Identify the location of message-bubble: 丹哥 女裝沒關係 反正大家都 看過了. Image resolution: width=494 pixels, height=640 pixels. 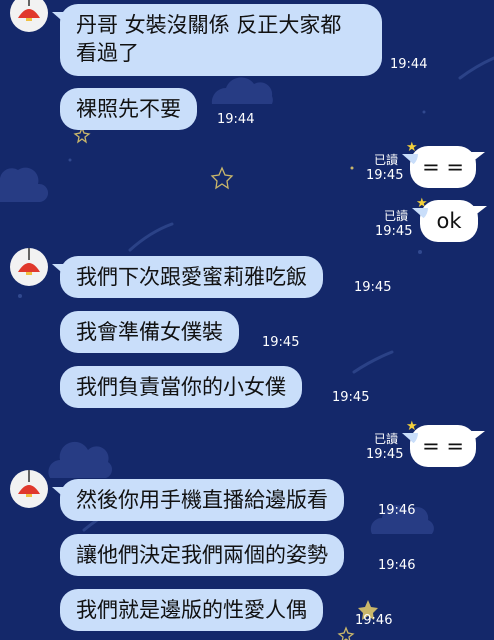
(221, 40).